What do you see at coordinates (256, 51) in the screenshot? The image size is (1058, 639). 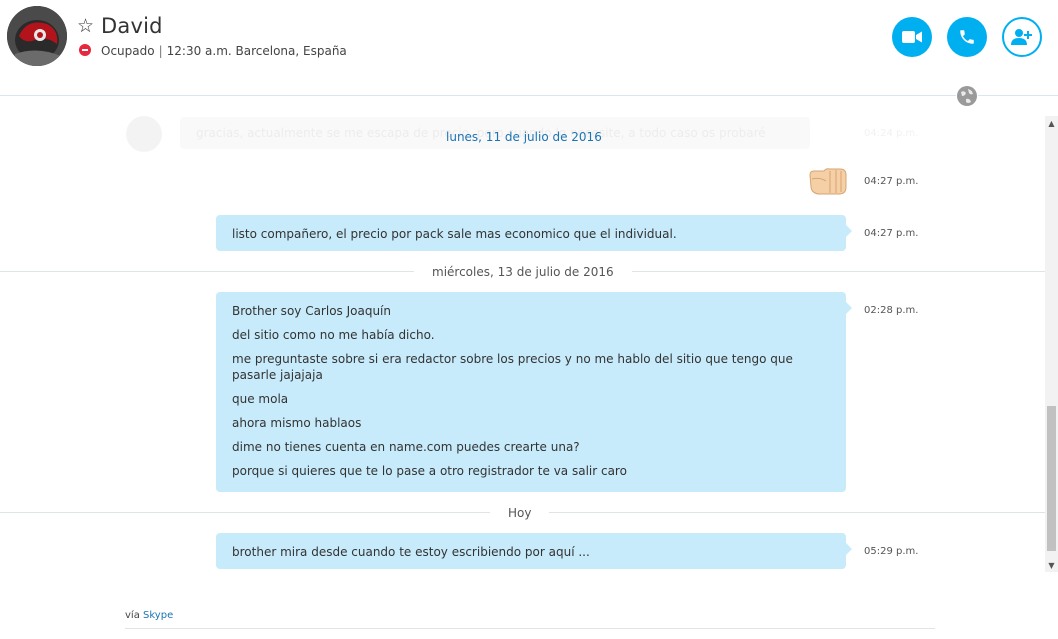 I see `local-time: 12:30 a.m. Barcelona, España` at bounding box center [256, 51].